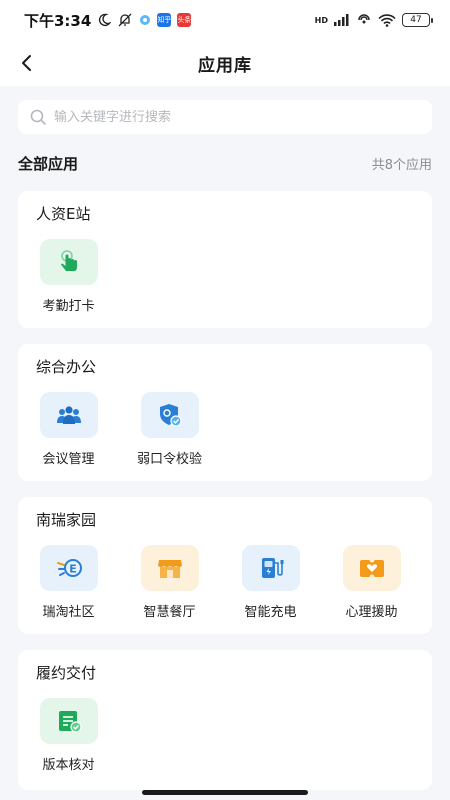 Image resolution: width=450 pixels, height=800 pixels. I want to click on moon-icon, so click(105, 20).